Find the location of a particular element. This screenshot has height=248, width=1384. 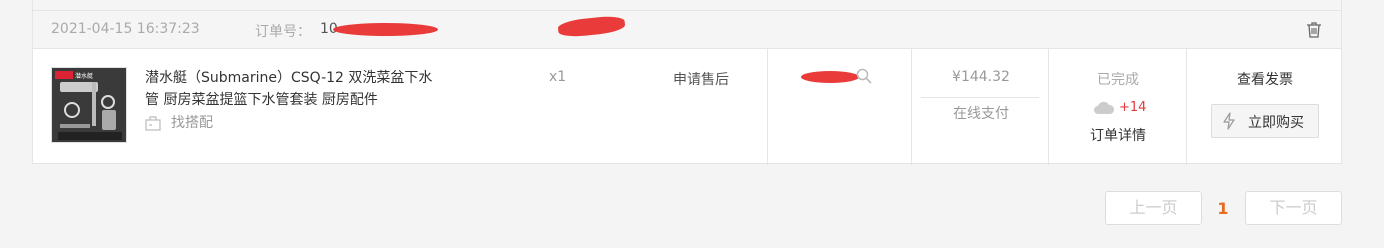

order-detail-link: 订单详情 is located at coordinates (1118, 135).